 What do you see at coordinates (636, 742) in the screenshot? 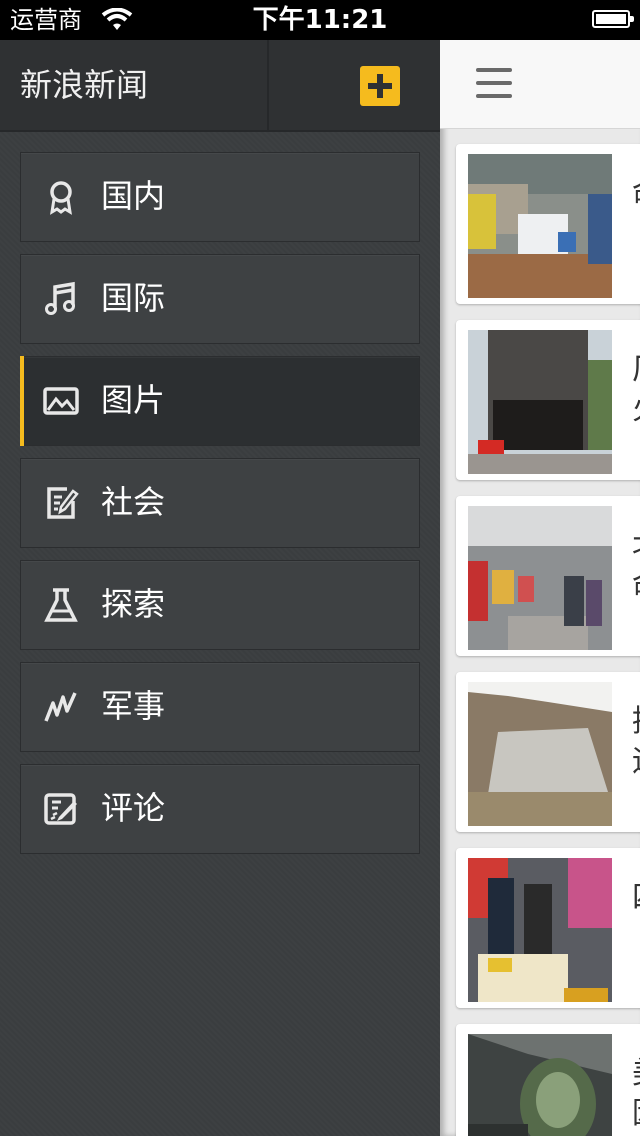
I see `news-title: 捂运` at bounding box center [636, 742].